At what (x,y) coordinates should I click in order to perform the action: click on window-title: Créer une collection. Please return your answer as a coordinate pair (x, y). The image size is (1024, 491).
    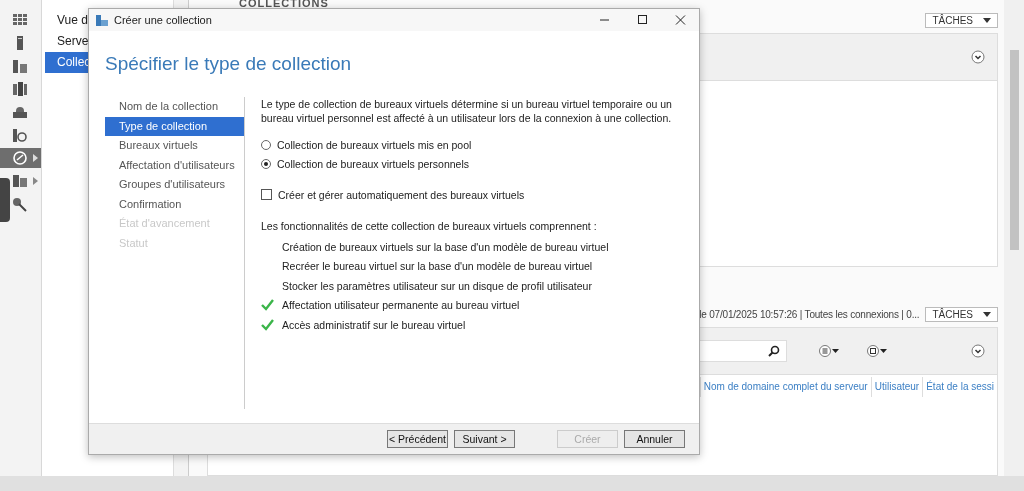
    Looking at the image, I should click on (163, 20).